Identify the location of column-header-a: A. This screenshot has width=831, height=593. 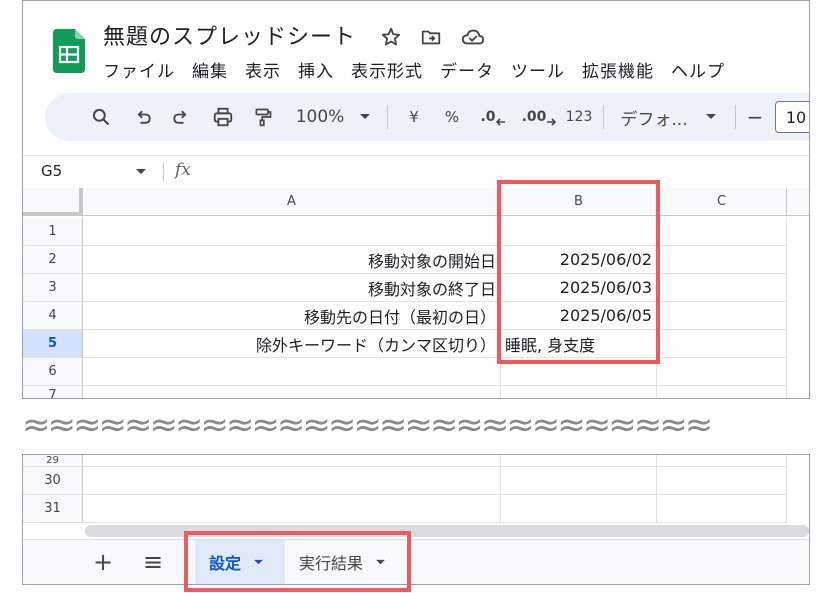
(292, 202).